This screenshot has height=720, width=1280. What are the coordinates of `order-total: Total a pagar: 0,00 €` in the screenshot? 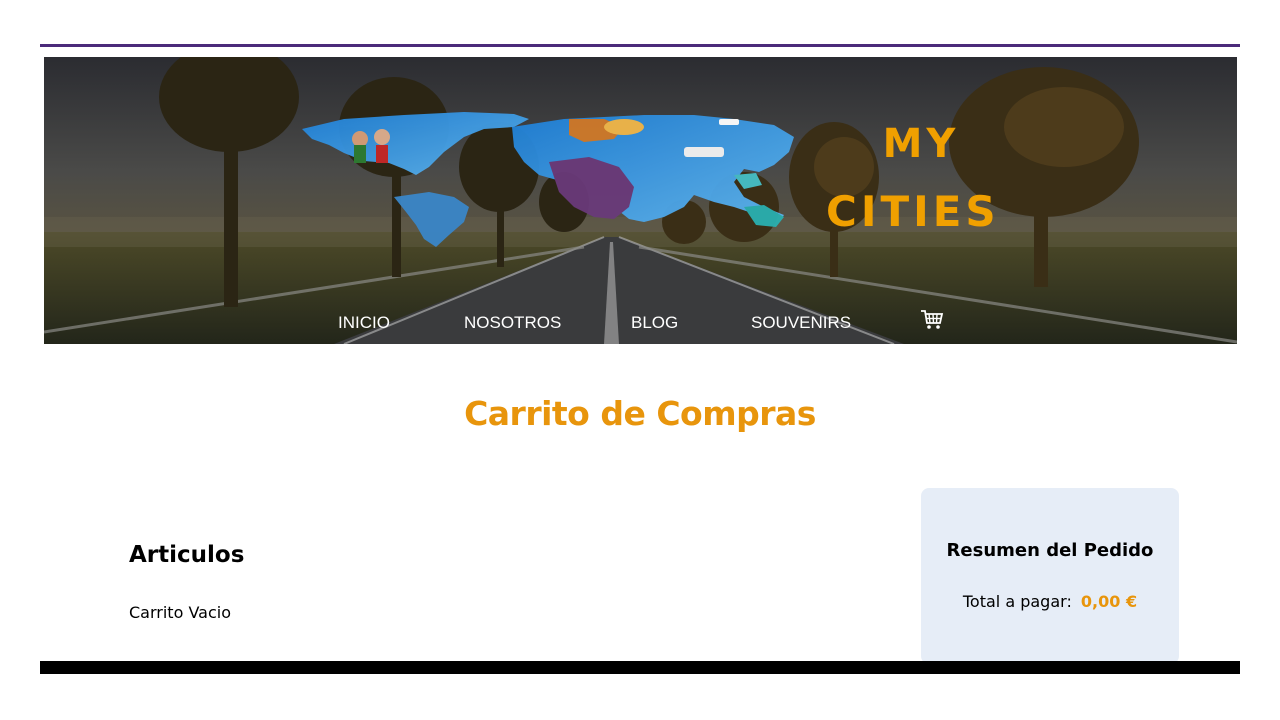 It's located at (1050, 601).